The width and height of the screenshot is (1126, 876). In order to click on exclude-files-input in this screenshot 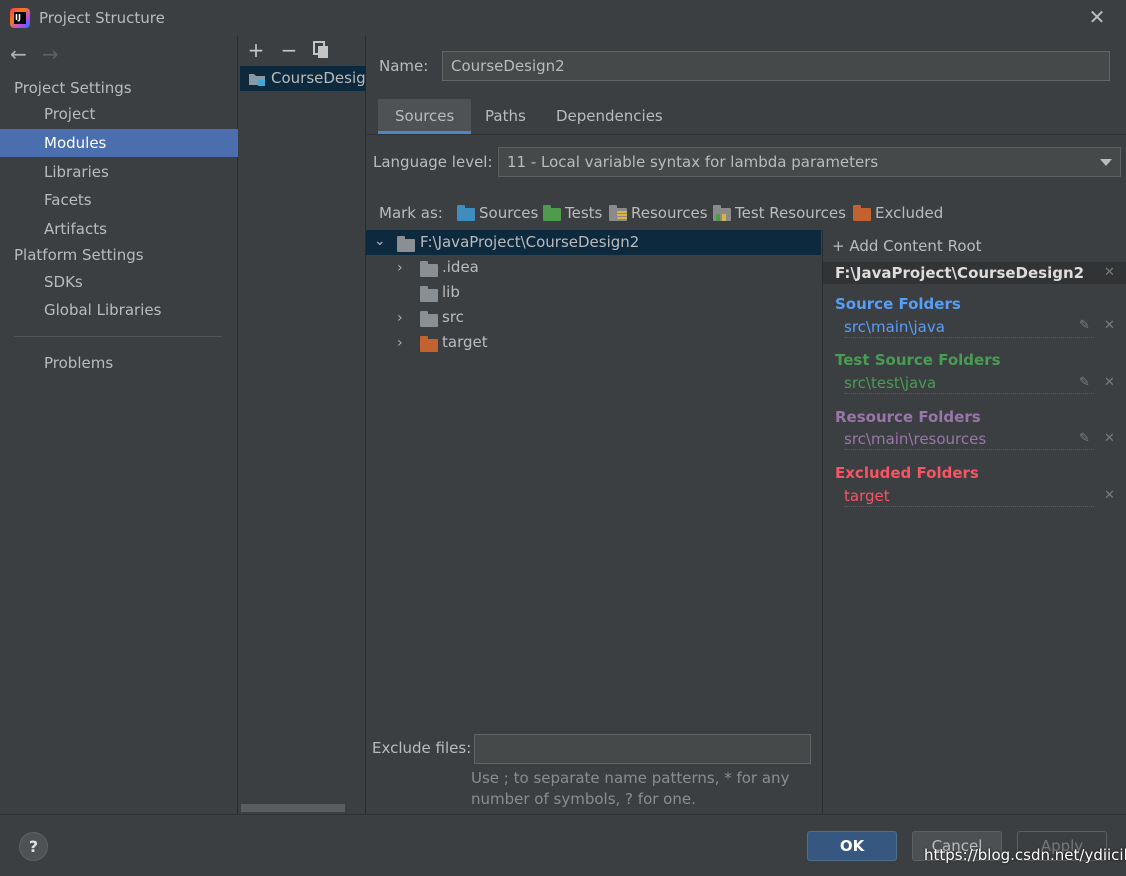, I will do `click(642, 749)`.